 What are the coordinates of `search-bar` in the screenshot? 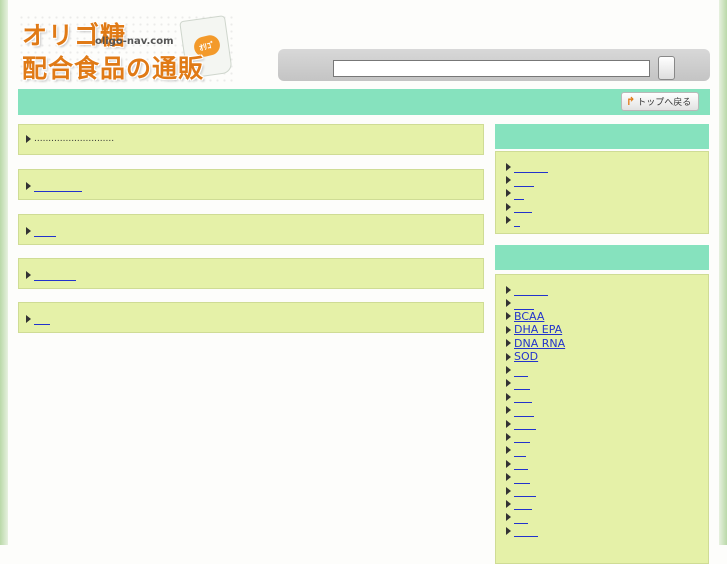 It's located at (494, 65).